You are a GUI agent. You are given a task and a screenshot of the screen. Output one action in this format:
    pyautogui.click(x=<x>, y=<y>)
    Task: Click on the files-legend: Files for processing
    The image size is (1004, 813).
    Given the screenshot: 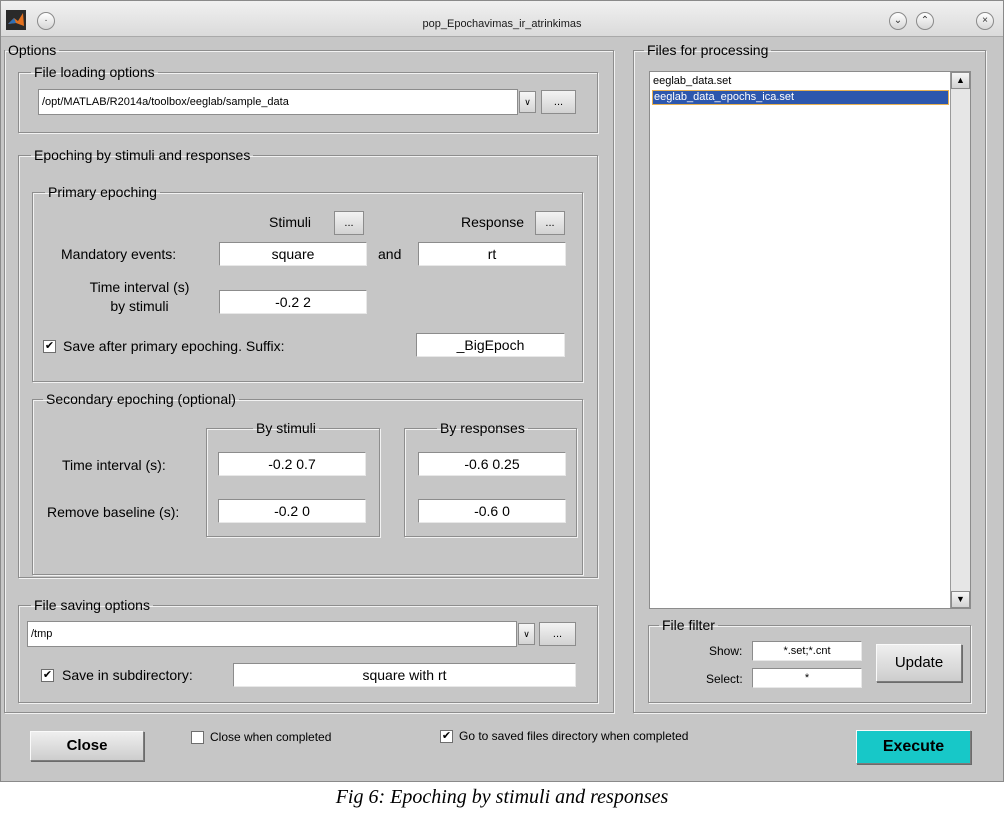 What is the action you would take?
    pyautogui.click(x=708, y=50)
    